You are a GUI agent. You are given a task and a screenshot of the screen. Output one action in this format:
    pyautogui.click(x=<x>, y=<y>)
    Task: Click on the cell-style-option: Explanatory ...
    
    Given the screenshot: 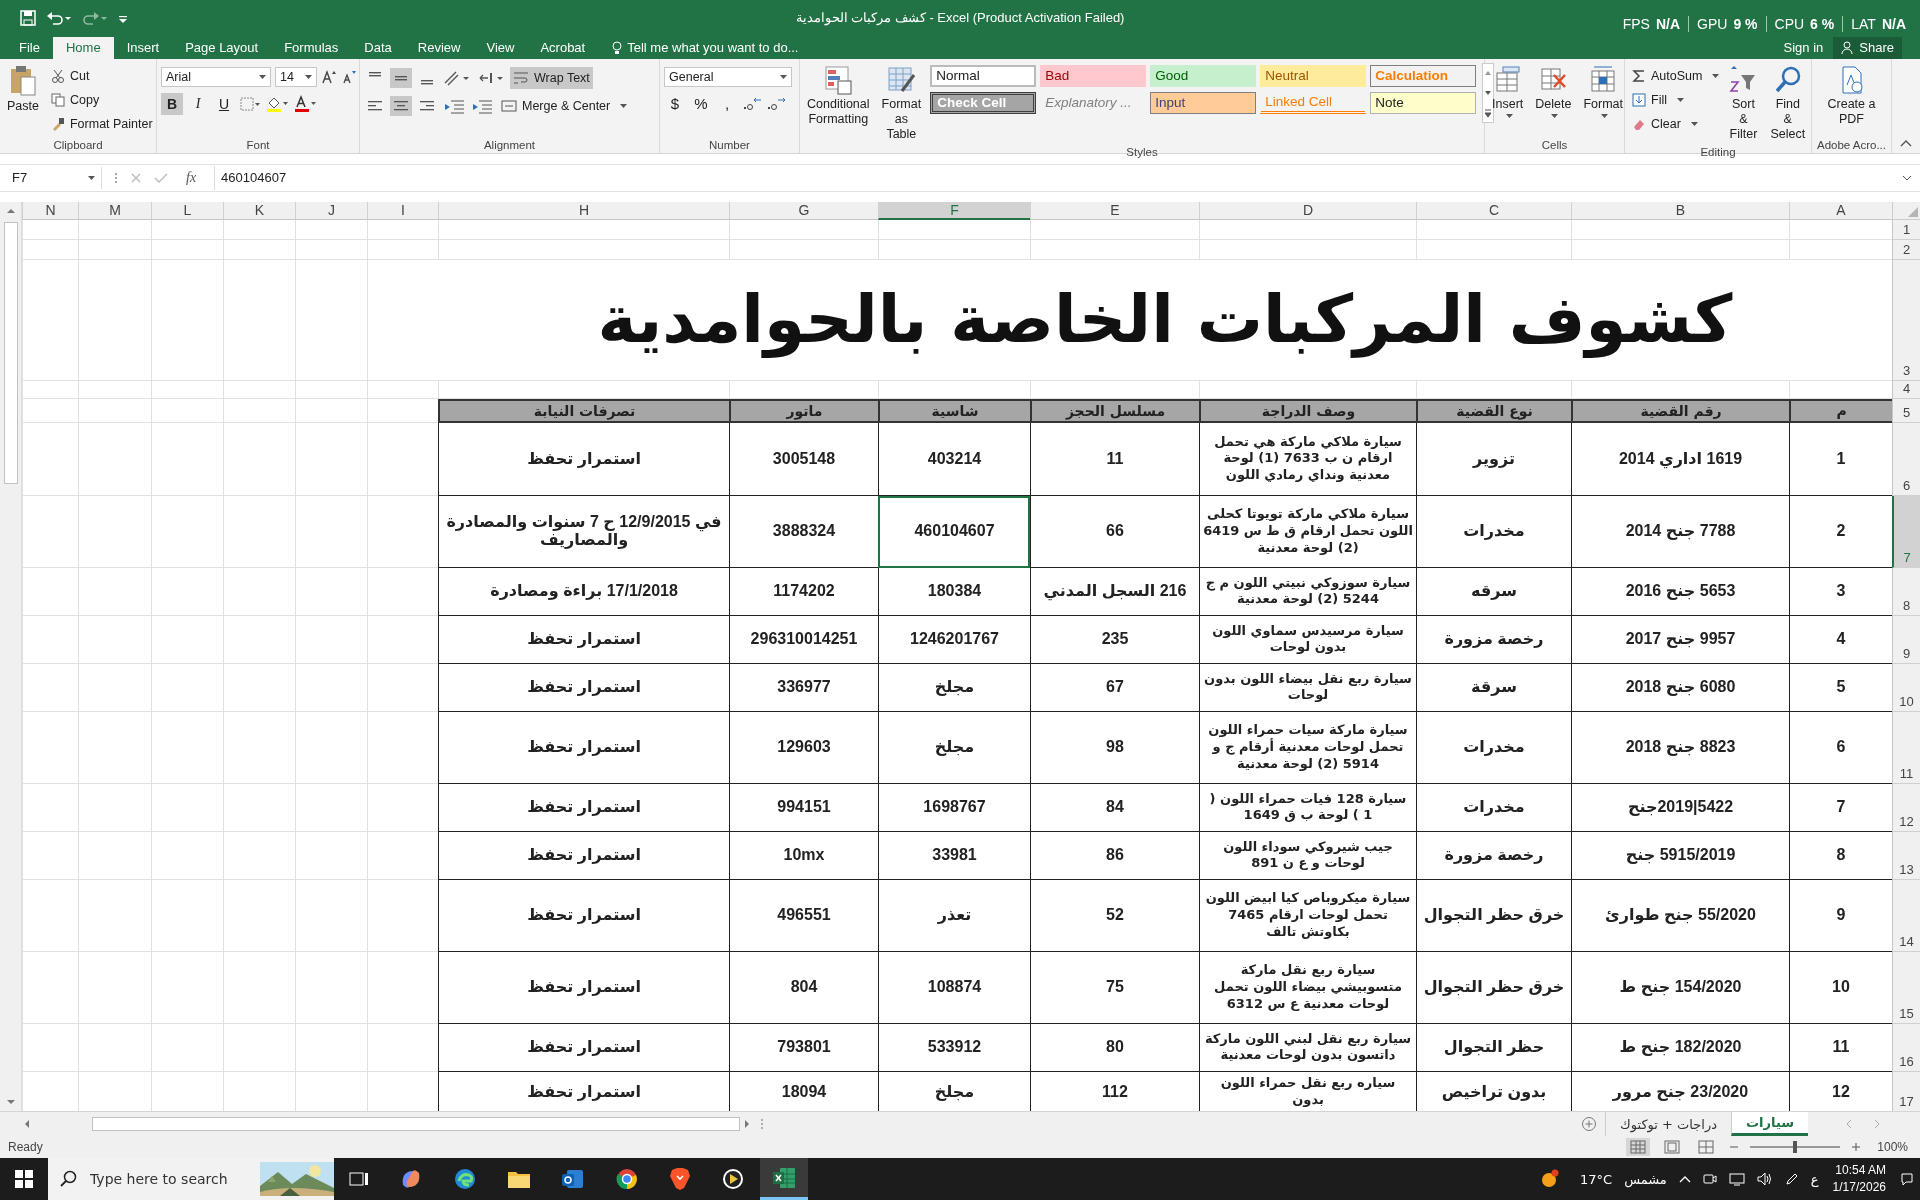 What is the action you would take?
    pyautogui.click(x=1093, y=102)
    